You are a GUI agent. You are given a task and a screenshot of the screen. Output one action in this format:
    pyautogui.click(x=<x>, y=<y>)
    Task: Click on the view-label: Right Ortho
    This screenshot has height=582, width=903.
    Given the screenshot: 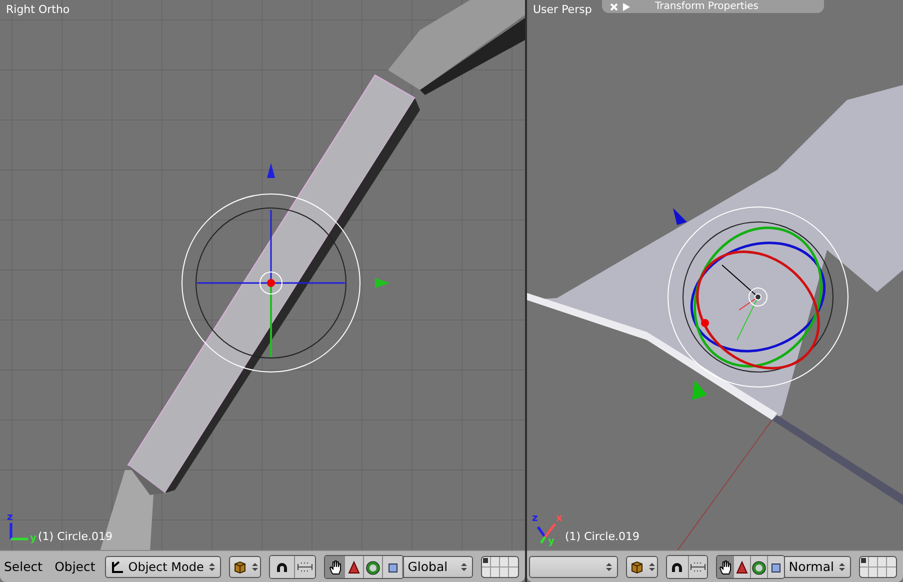 What is the action you would take?
    pyautogui.click(x=38, y=9)
    